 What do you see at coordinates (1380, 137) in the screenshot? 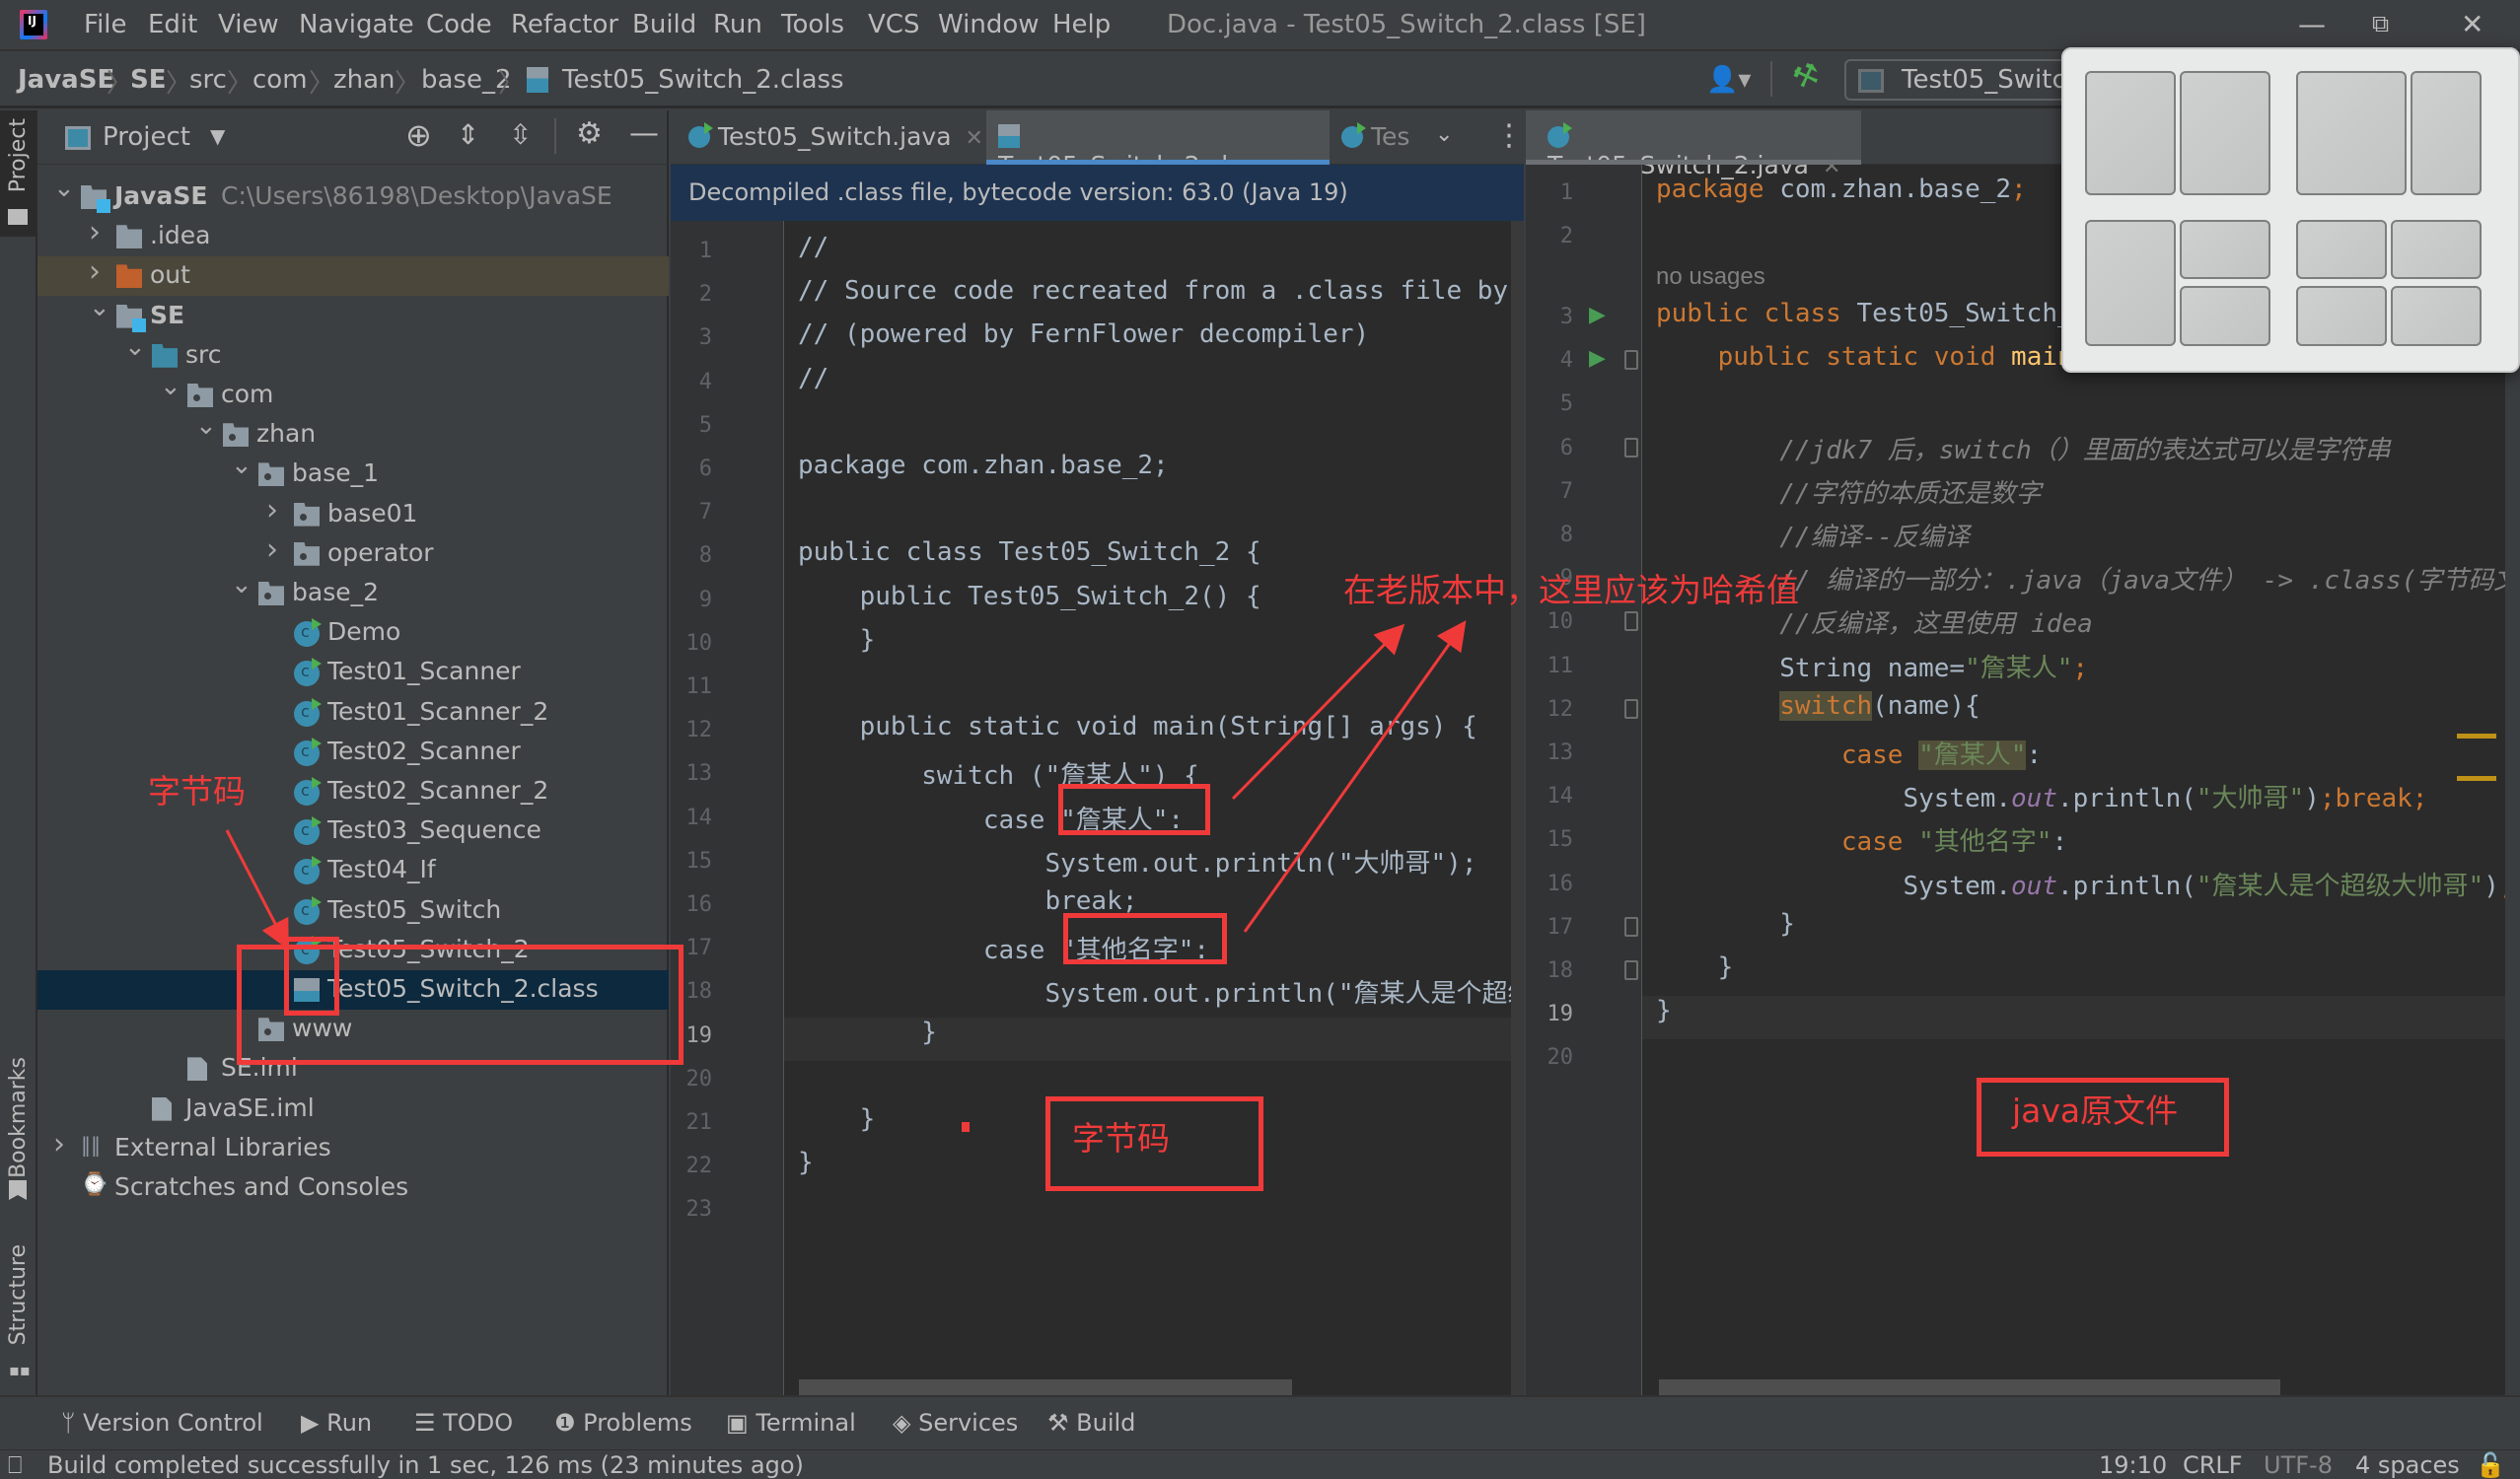
I see `tab-truncated: Tes` at bounding box center [1380, 137].